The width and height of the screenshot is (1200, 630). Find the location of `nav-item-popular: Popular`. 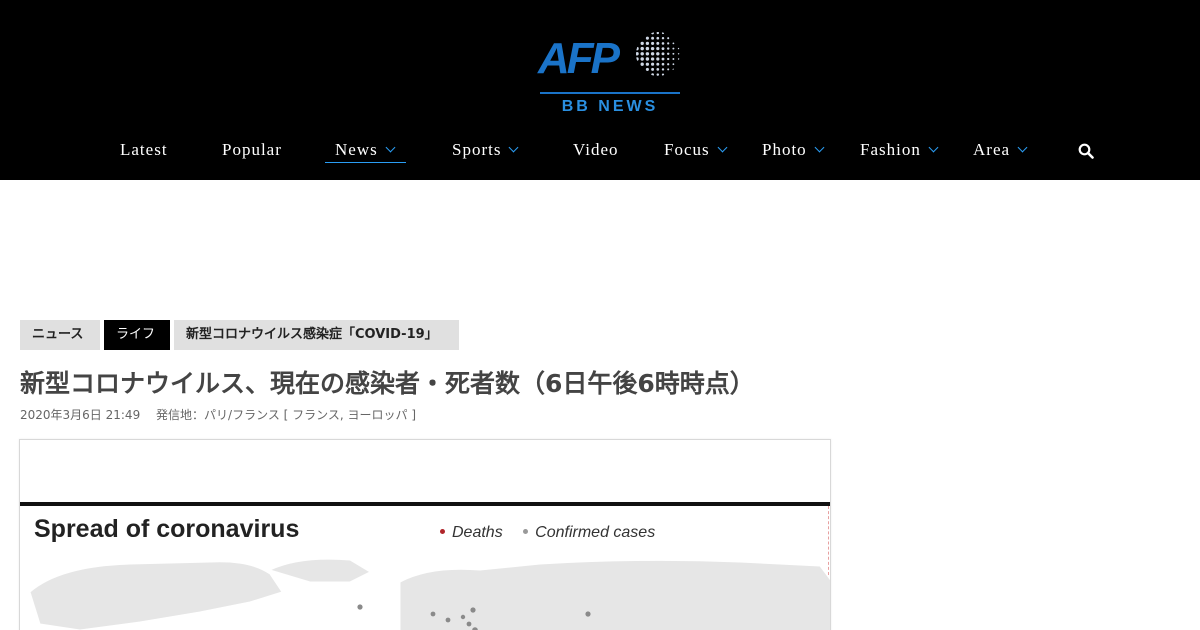

nav-item-popular: Popular is located at coordinates (252, 152).